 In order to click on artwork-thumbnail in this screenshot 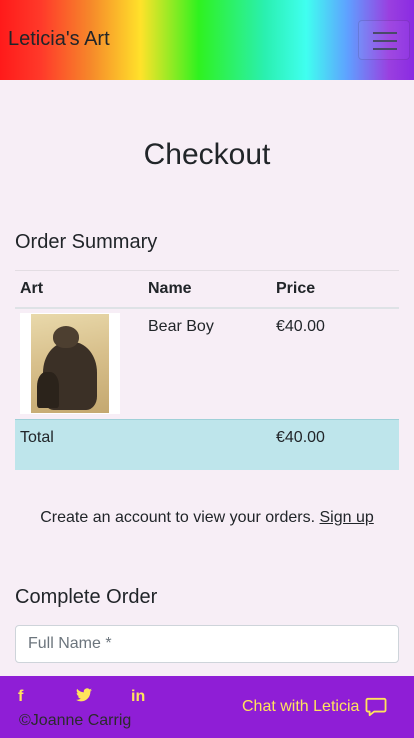, I will do `click(70, 363)`.